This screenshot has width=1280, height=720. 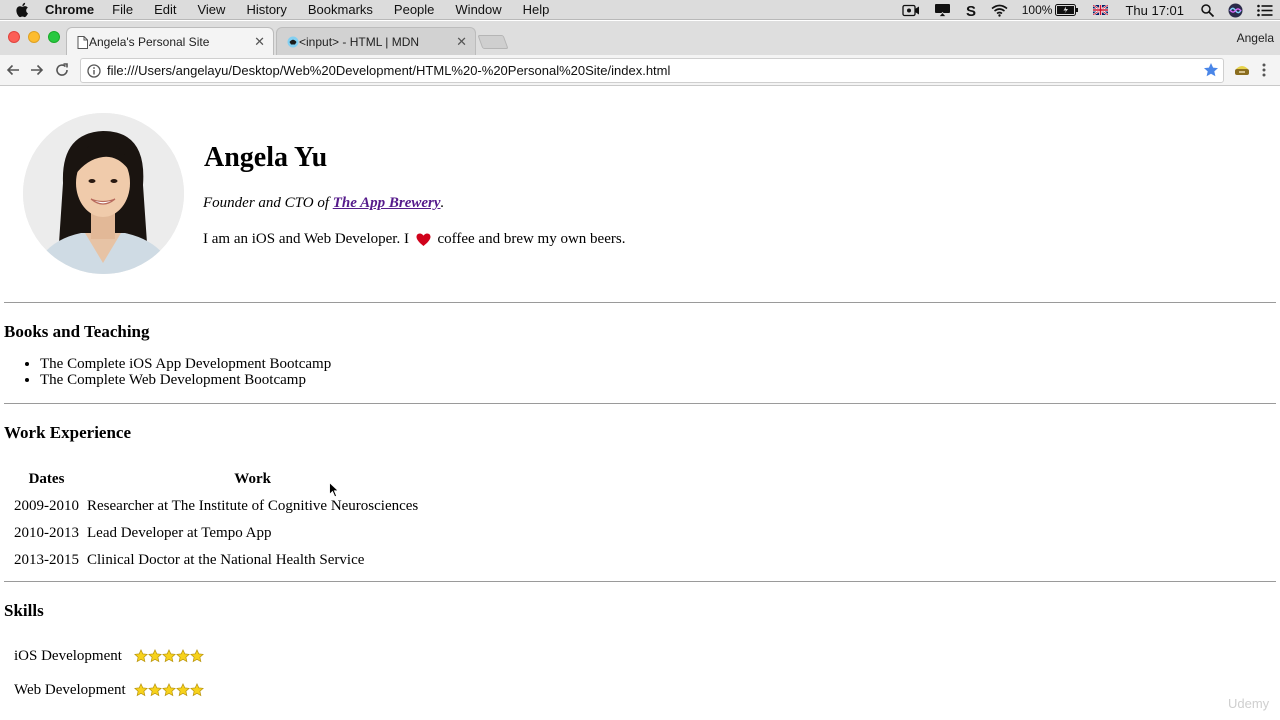 I want to click on menu-view: View, so click(x=211, y=10).